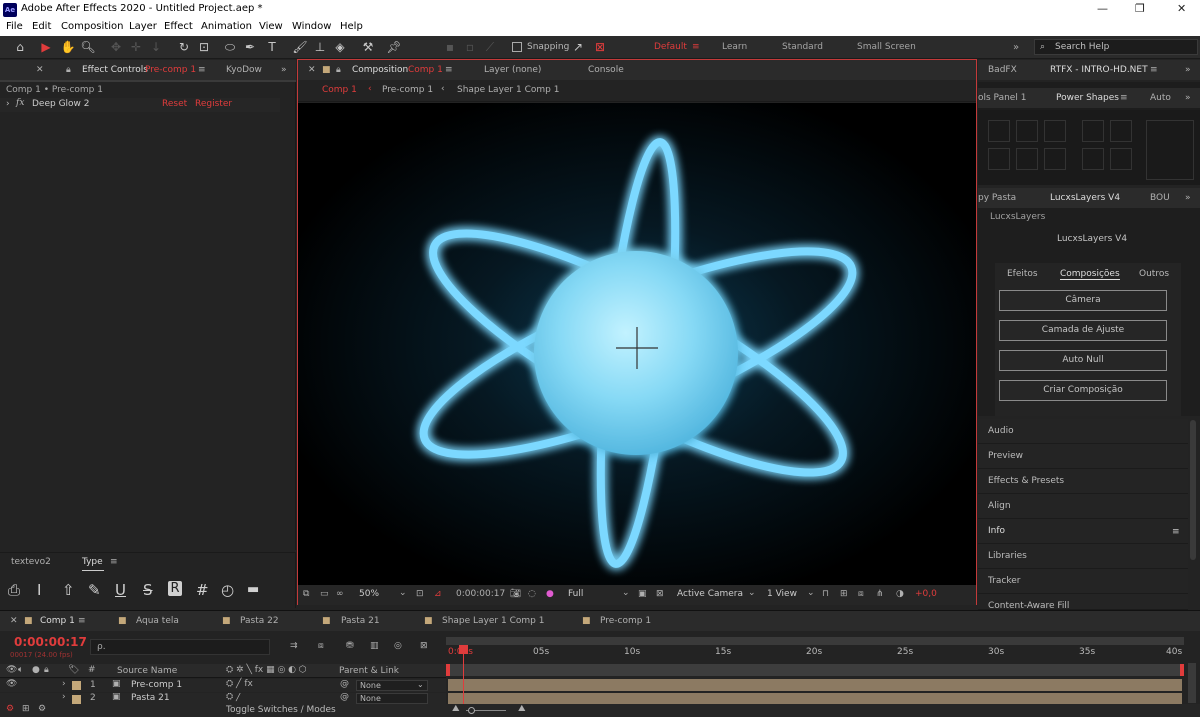  Describe the element at coordinates (213, 104) in the screenshot. I see `register-link: Register` at that location.